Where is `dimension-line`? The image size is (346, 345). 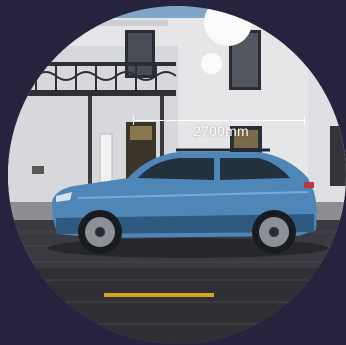 dimension-line is located at coordinates (219, 120).